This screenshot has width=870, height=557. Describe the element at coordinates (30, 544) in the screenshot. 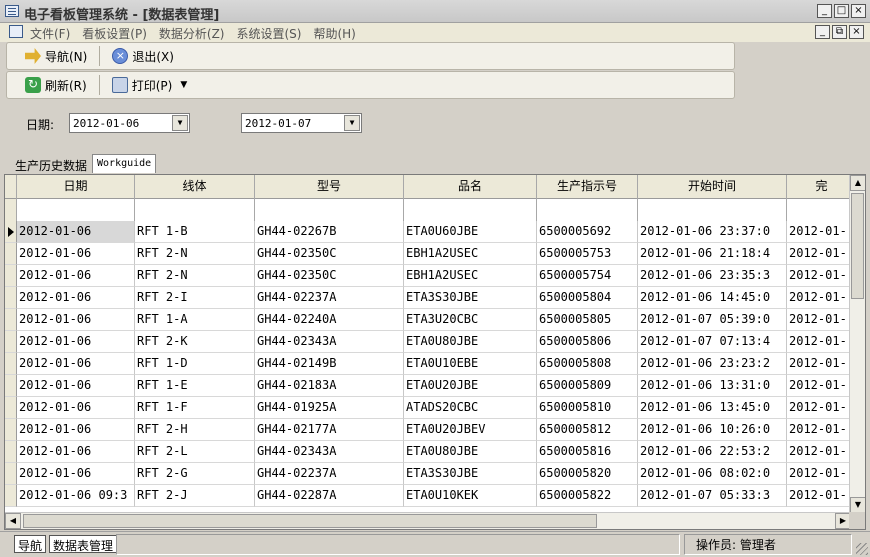

I see `status-tab-navigate: 导航` at that location.